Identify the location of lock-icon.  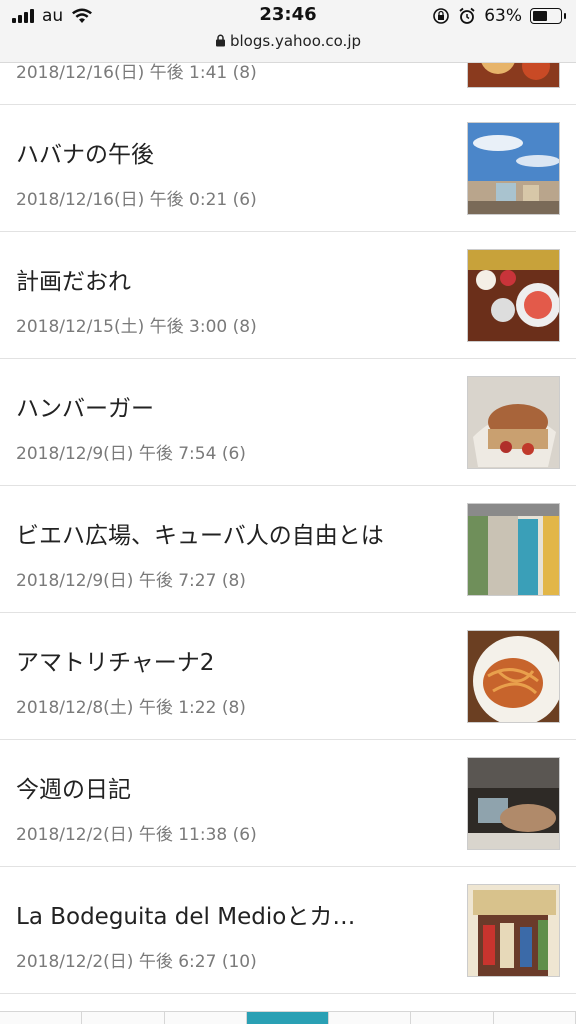
(220, 40).